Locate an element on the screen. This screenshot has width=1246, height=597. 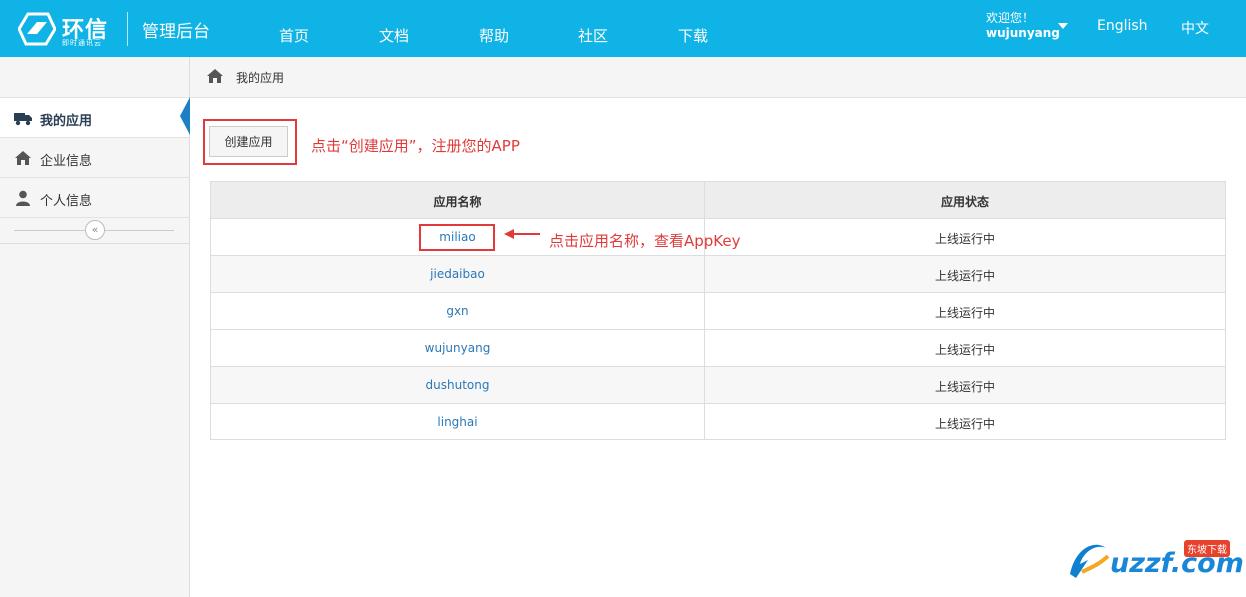
admin-title: 管理后台 is located at coordinates (176, 32).